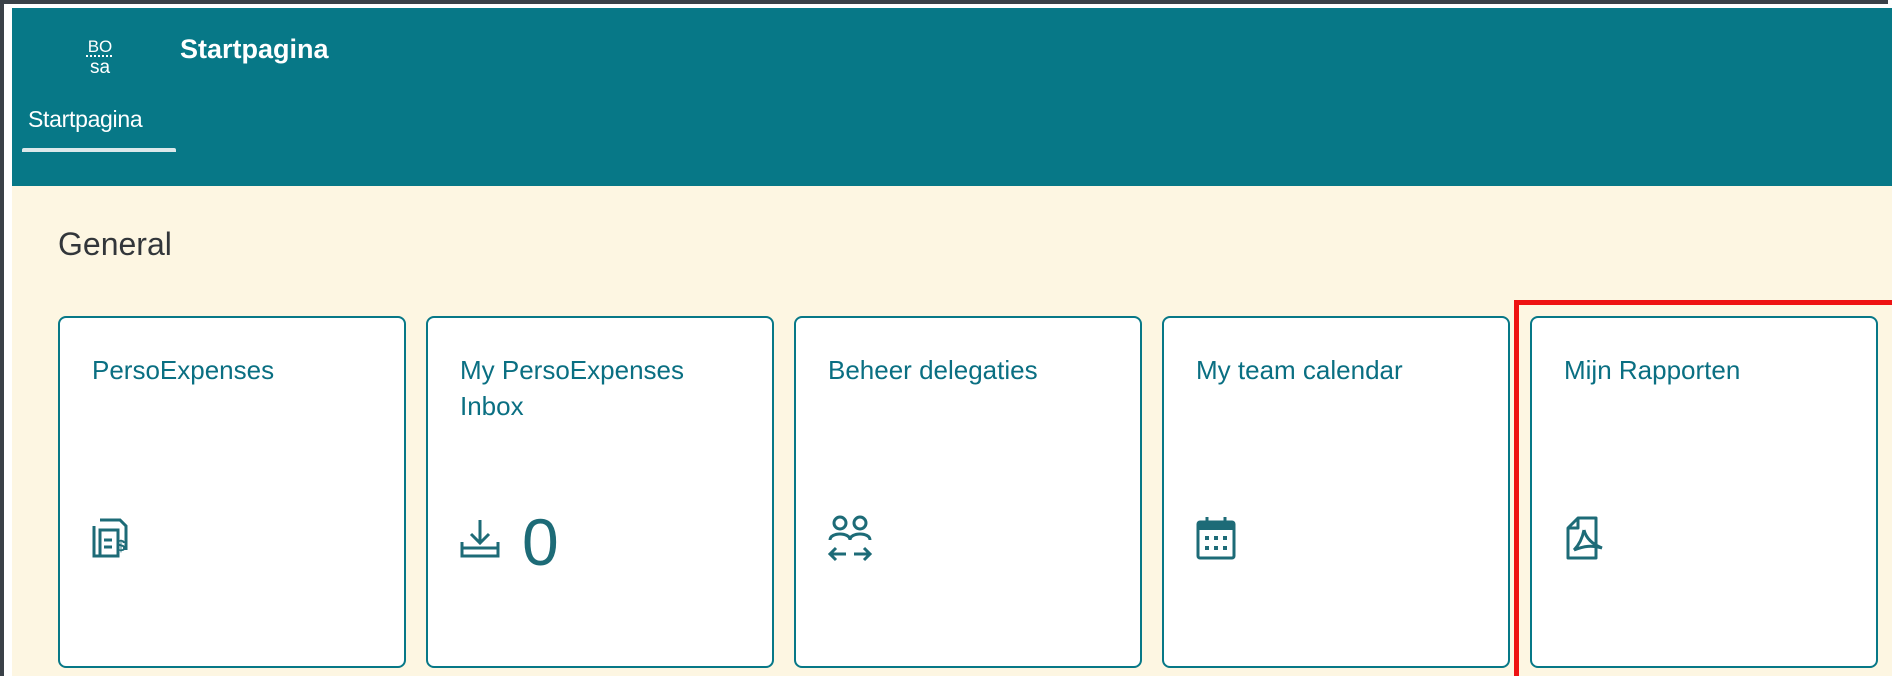 The width and height of the screenshot is (1892, 676). Describe the element at coordinates (254, 49) in the screenshot. I see `shell-title: Startpagina` at that location.